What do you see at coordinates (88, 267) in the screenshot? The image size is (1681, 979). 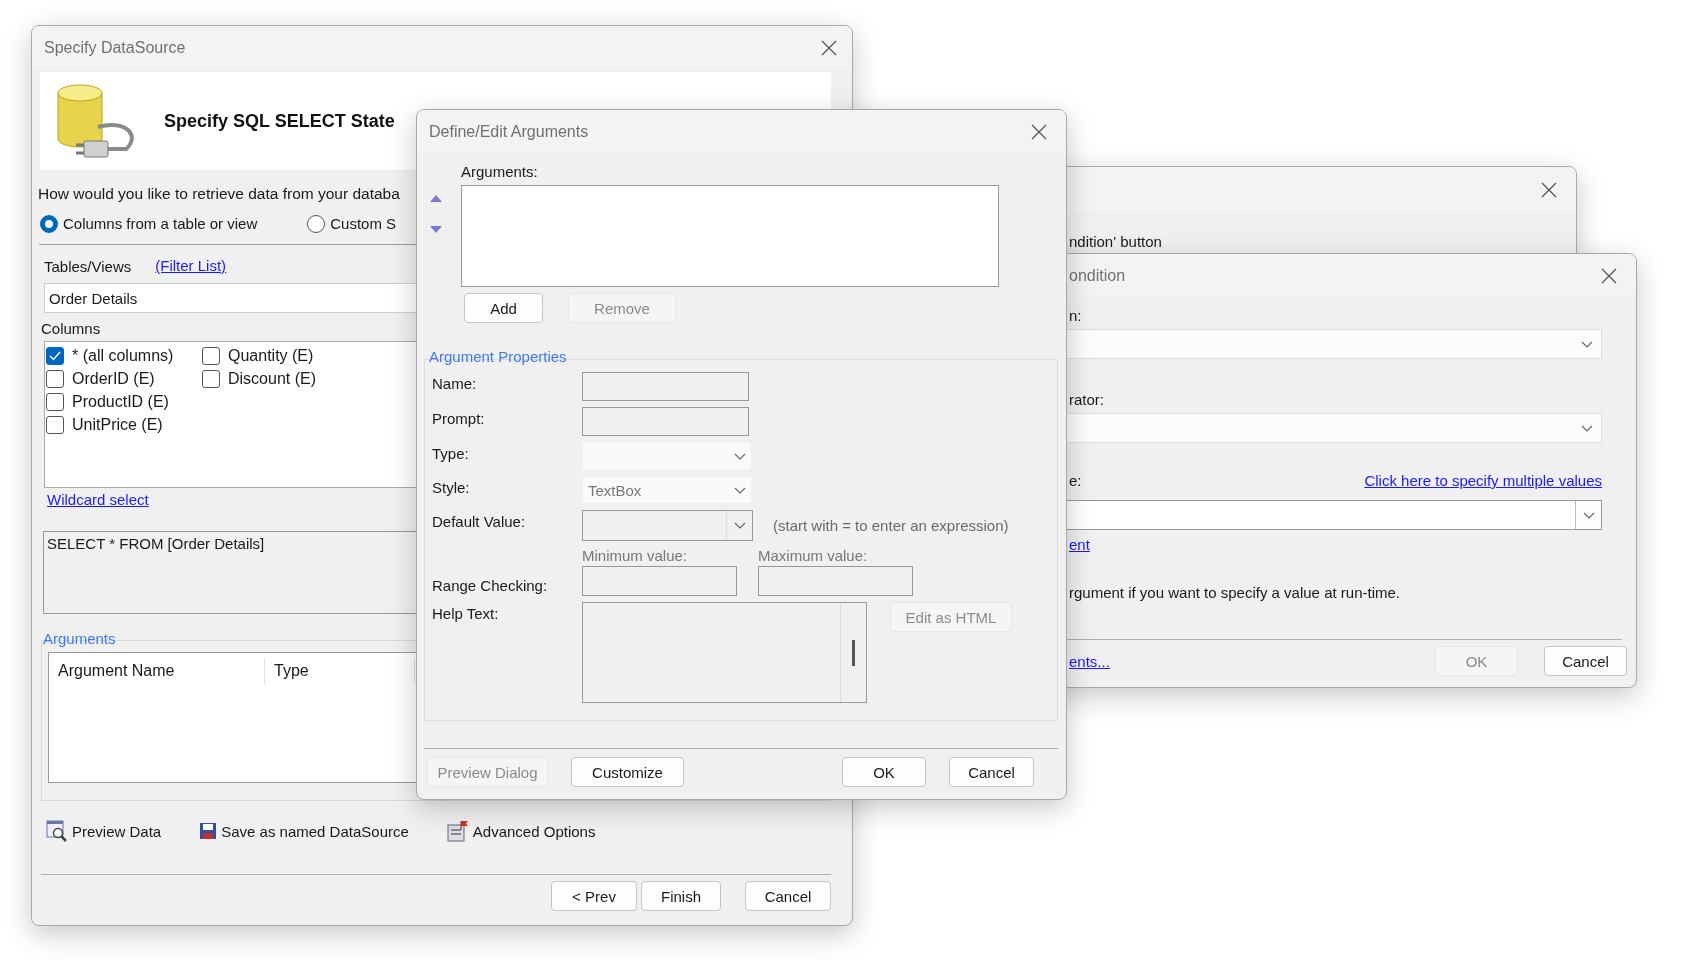 I see `field-label: Tables/Views` at bounding box center [88, 267].